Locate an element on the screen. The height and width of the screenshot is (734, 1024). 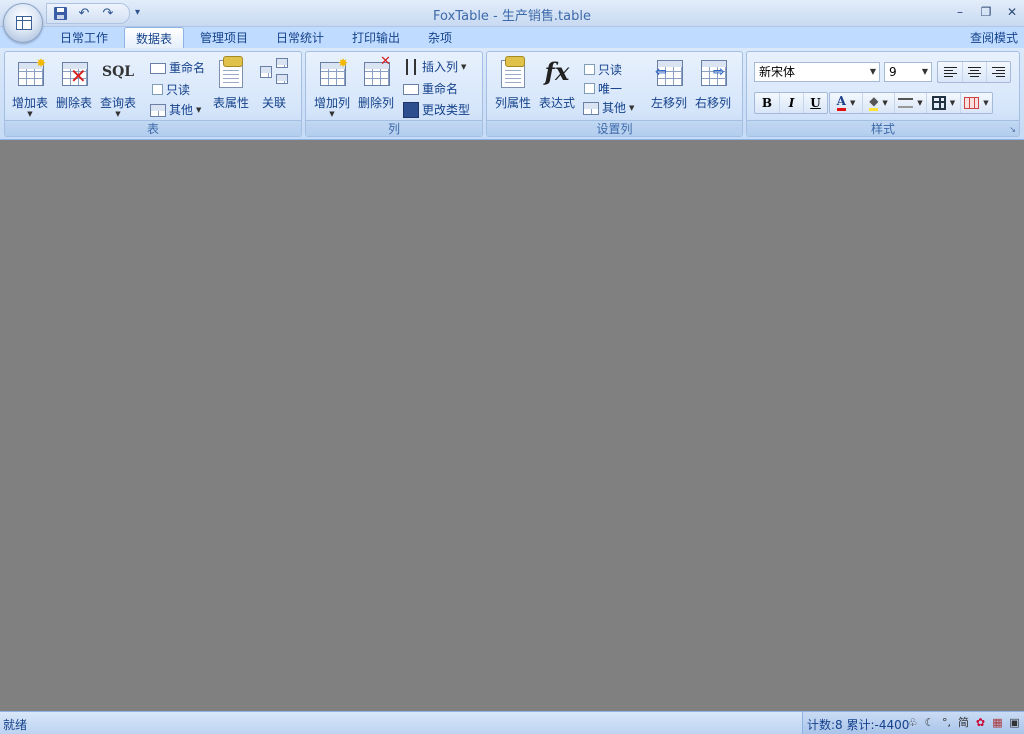
table-relation-button: 关联 is located at coordinates (274, 87).